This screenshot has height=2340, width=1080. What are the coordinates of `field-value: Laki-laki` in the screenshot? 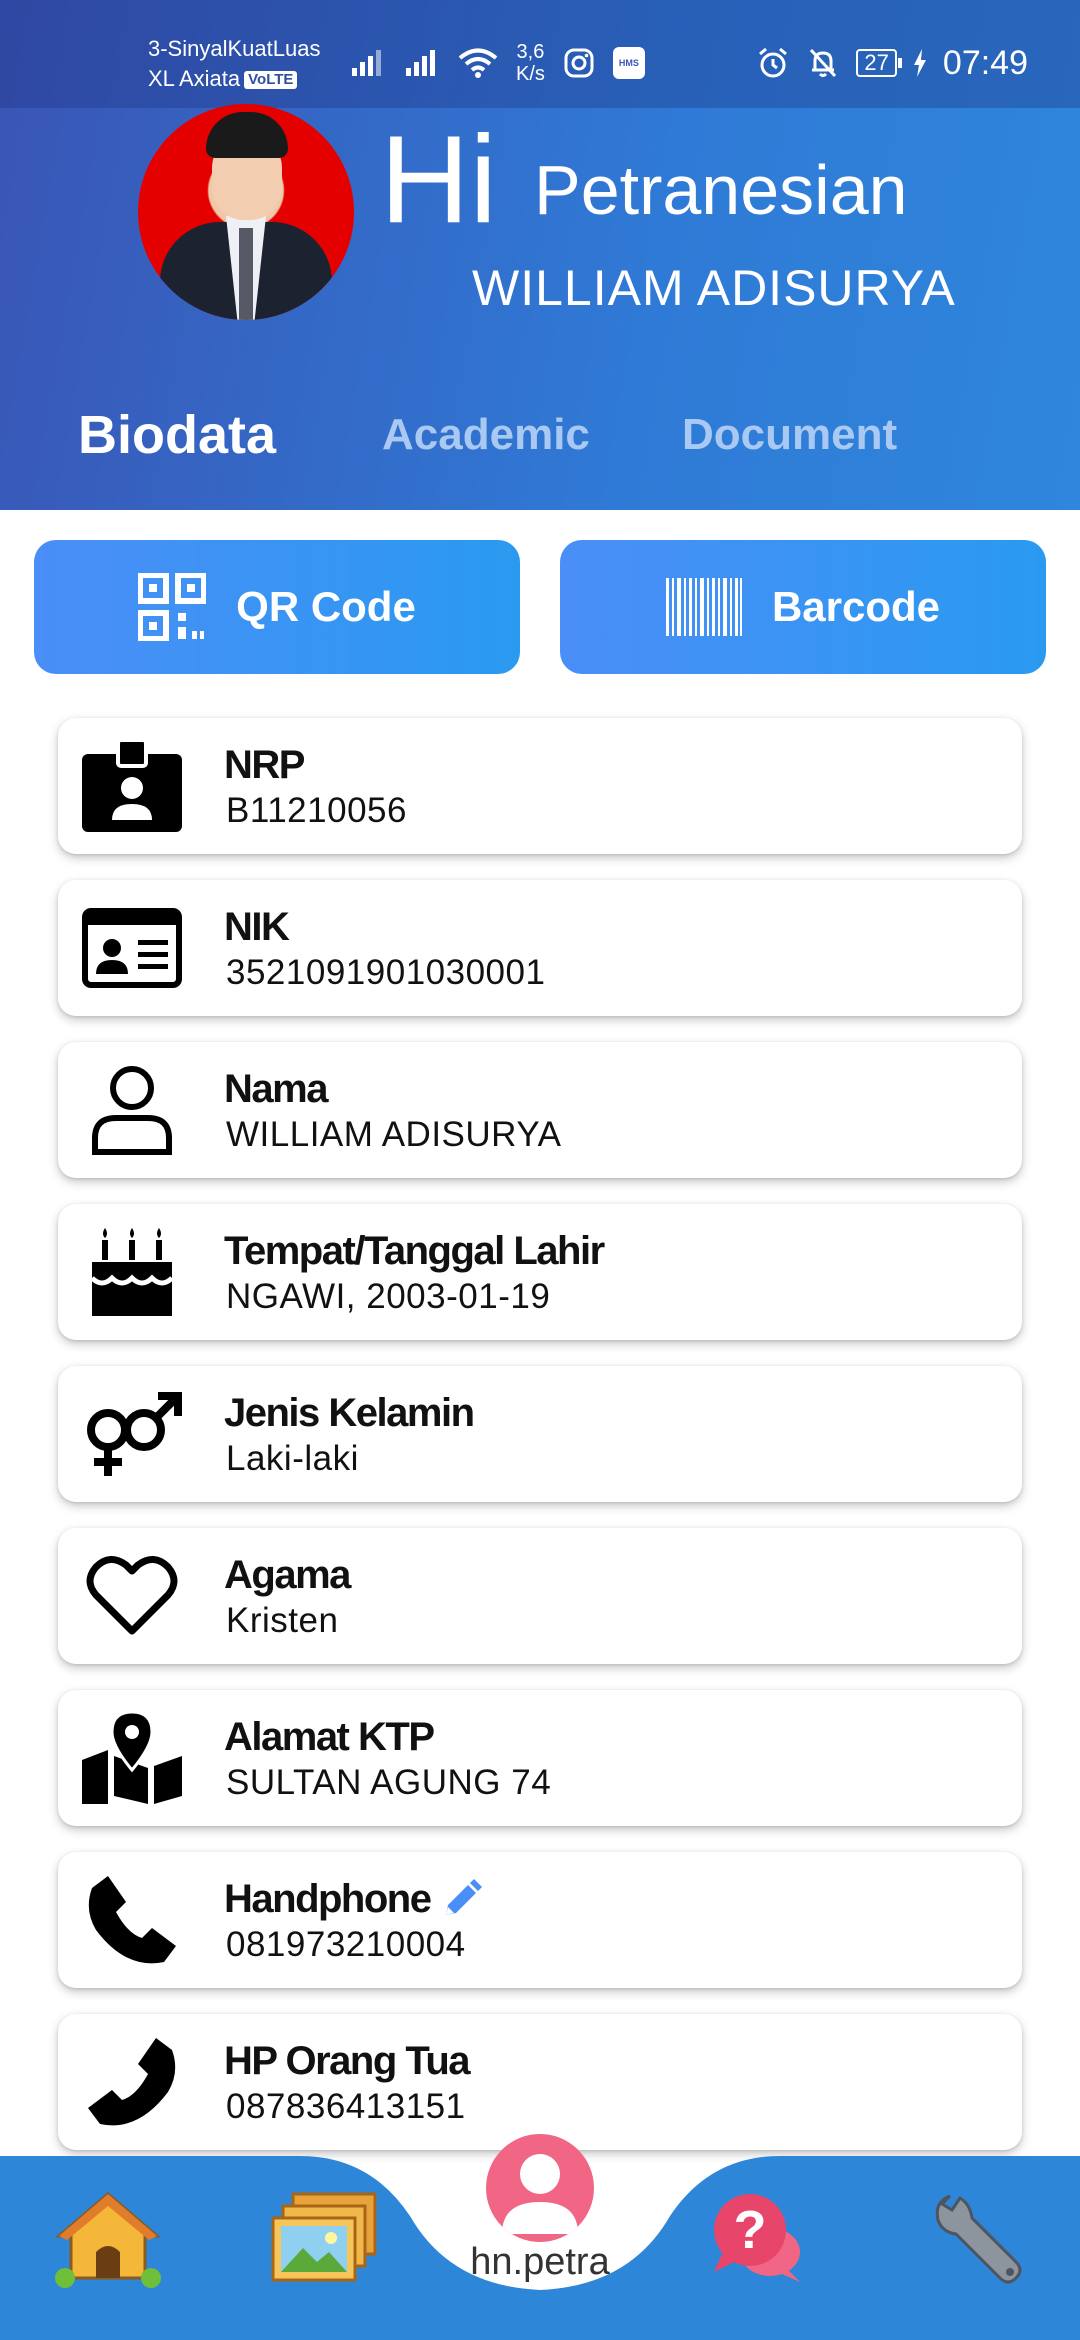 It's located at (292, 1458).